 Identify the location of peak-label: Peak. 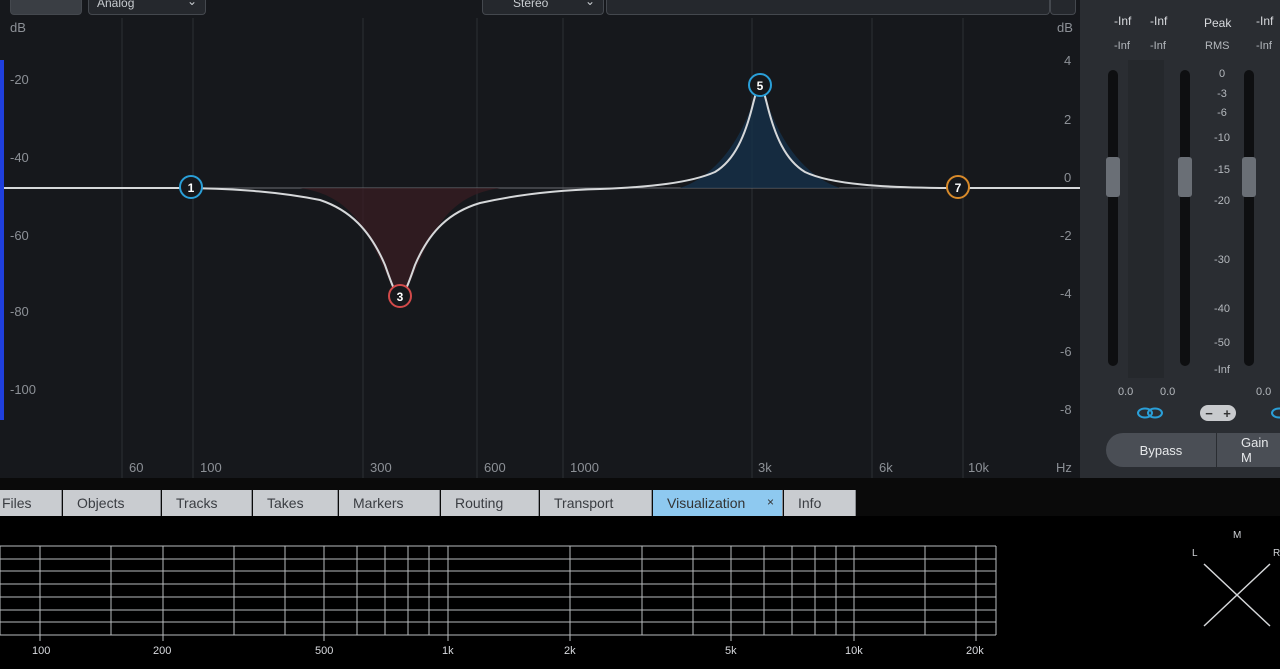
(1218, 23).